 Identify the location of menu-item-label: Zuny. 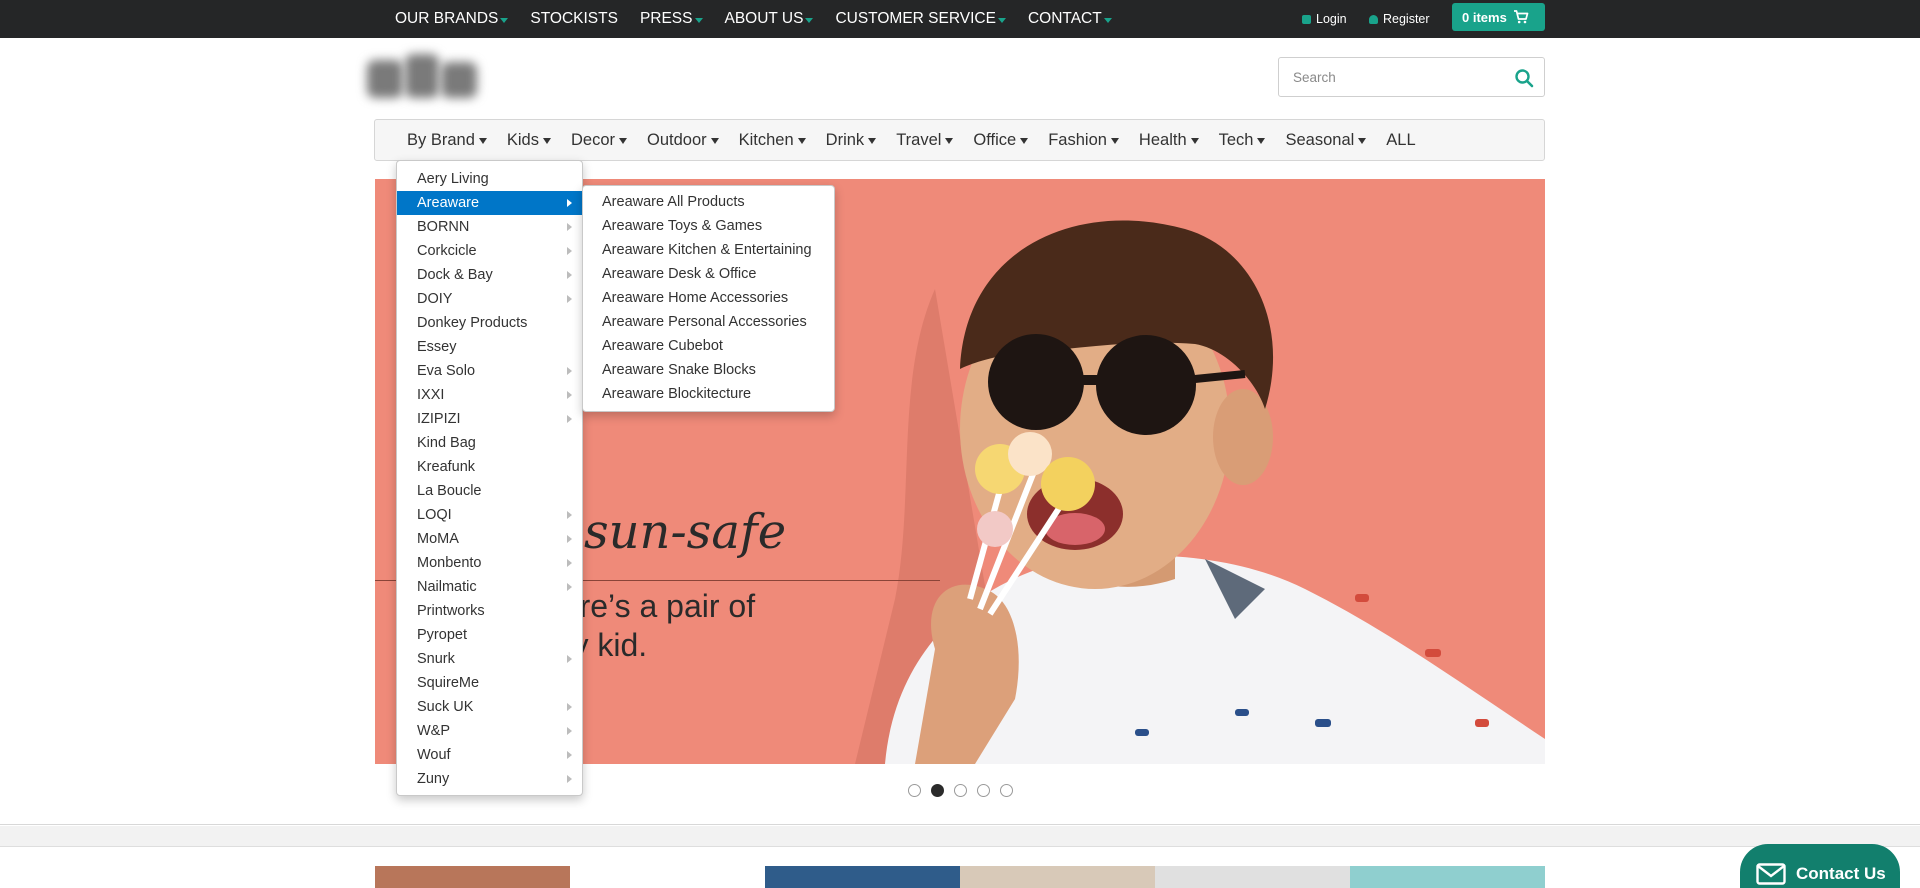
(433, 779).